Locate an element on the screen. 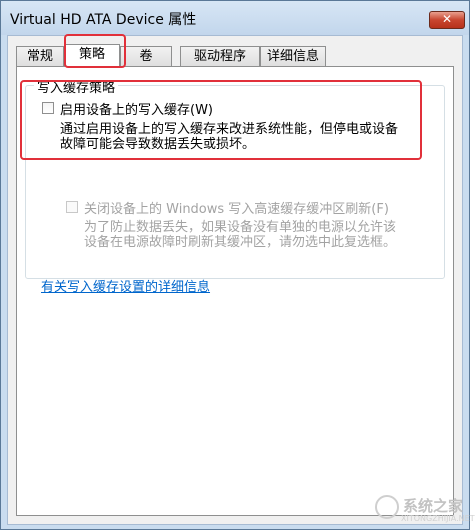 The width and height of the screenshot is (475, 530). enable-write-cache-checkbox is located at coordinates (48, 108).